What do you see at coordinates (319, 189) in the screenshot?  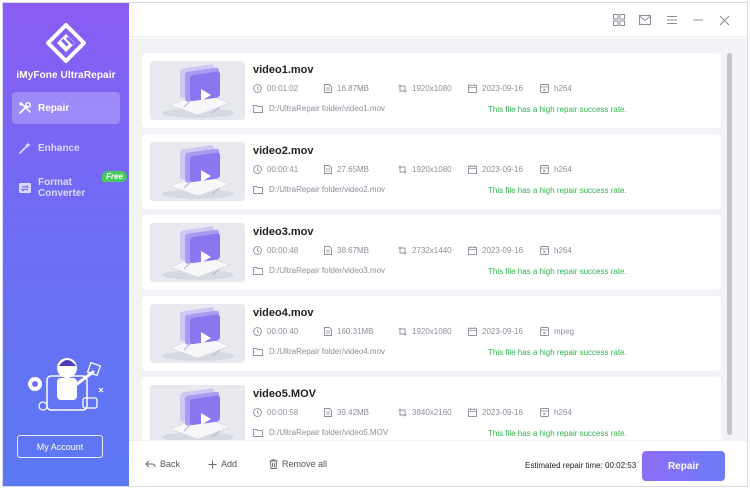 I see `file-path: D:/UltraRepair folder/video2.mov` at bounding box center [319, 189].